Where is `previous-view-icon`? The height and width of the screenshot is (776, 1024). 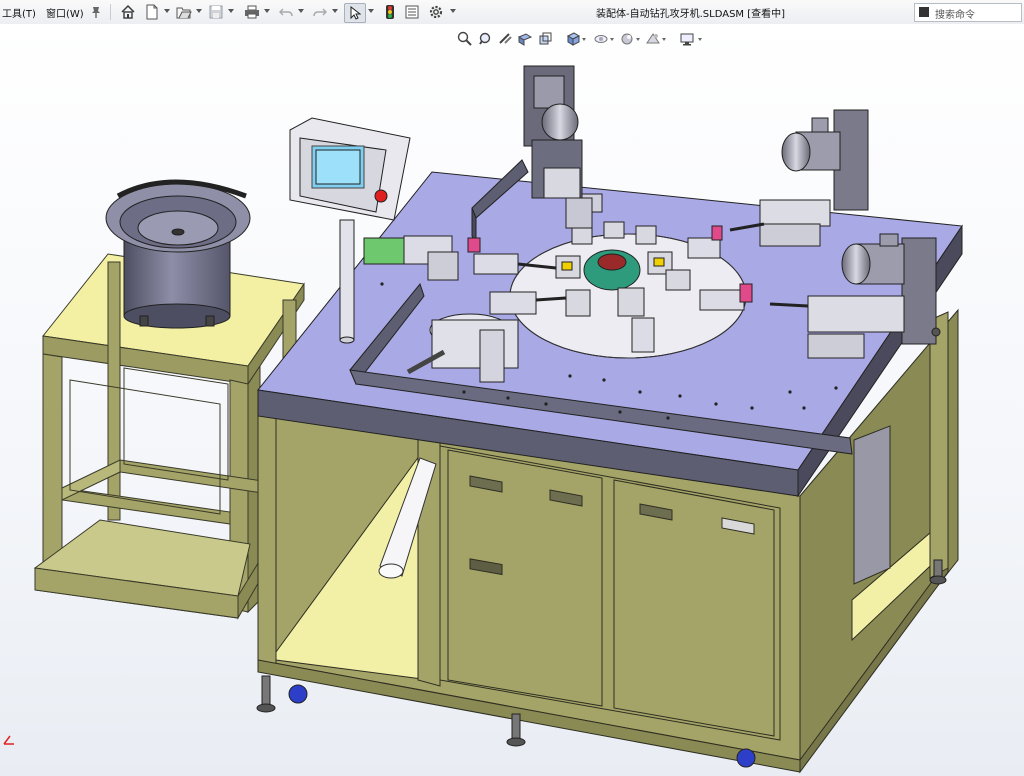 previous-view-icon is located at coordinates (505, 39).